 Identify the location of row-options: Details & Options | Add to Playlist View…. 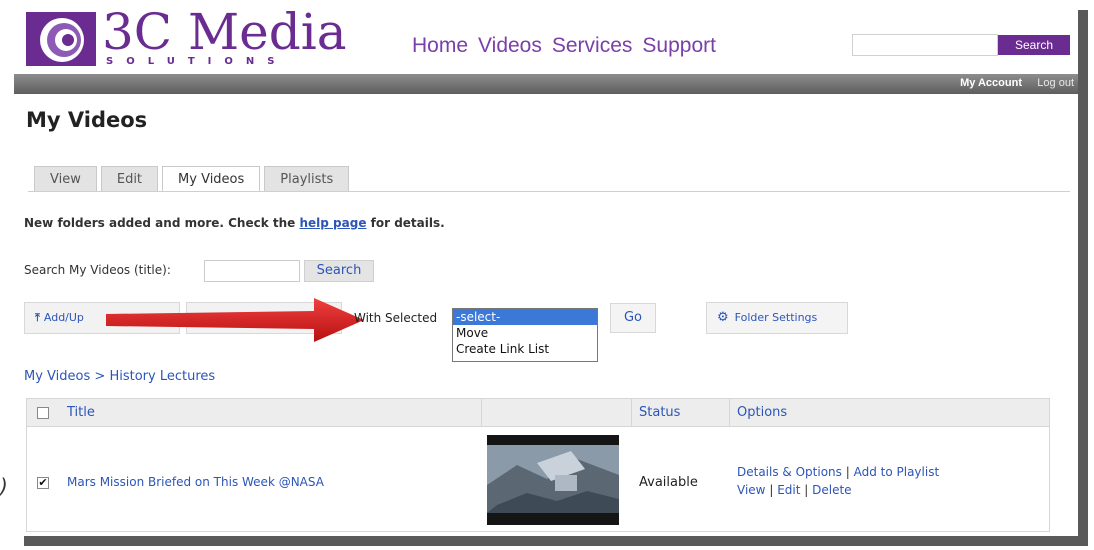
(838, 481).